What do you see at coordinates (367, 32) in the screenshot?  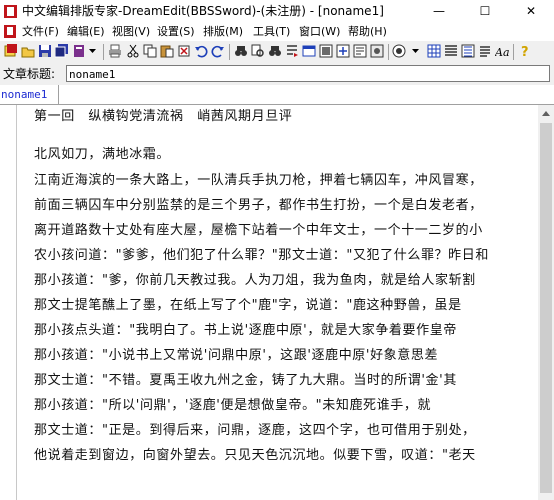 I see `menu-help: 帮助(H)` at bounding box center [367, 32].